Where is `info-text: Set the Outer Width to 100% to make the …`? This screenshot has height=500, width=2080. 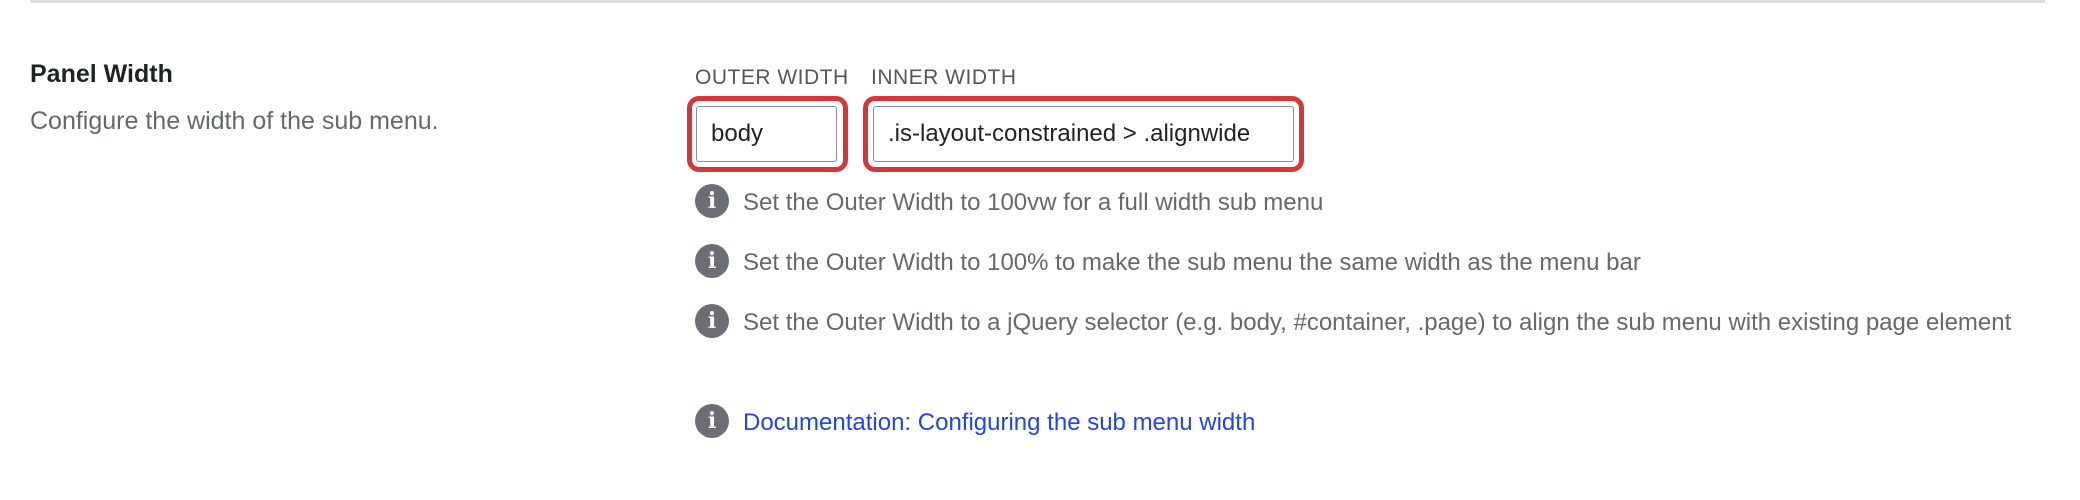
info-text: Set the Outer Width to 100% to make the … is located at coordinates (1192, 262).